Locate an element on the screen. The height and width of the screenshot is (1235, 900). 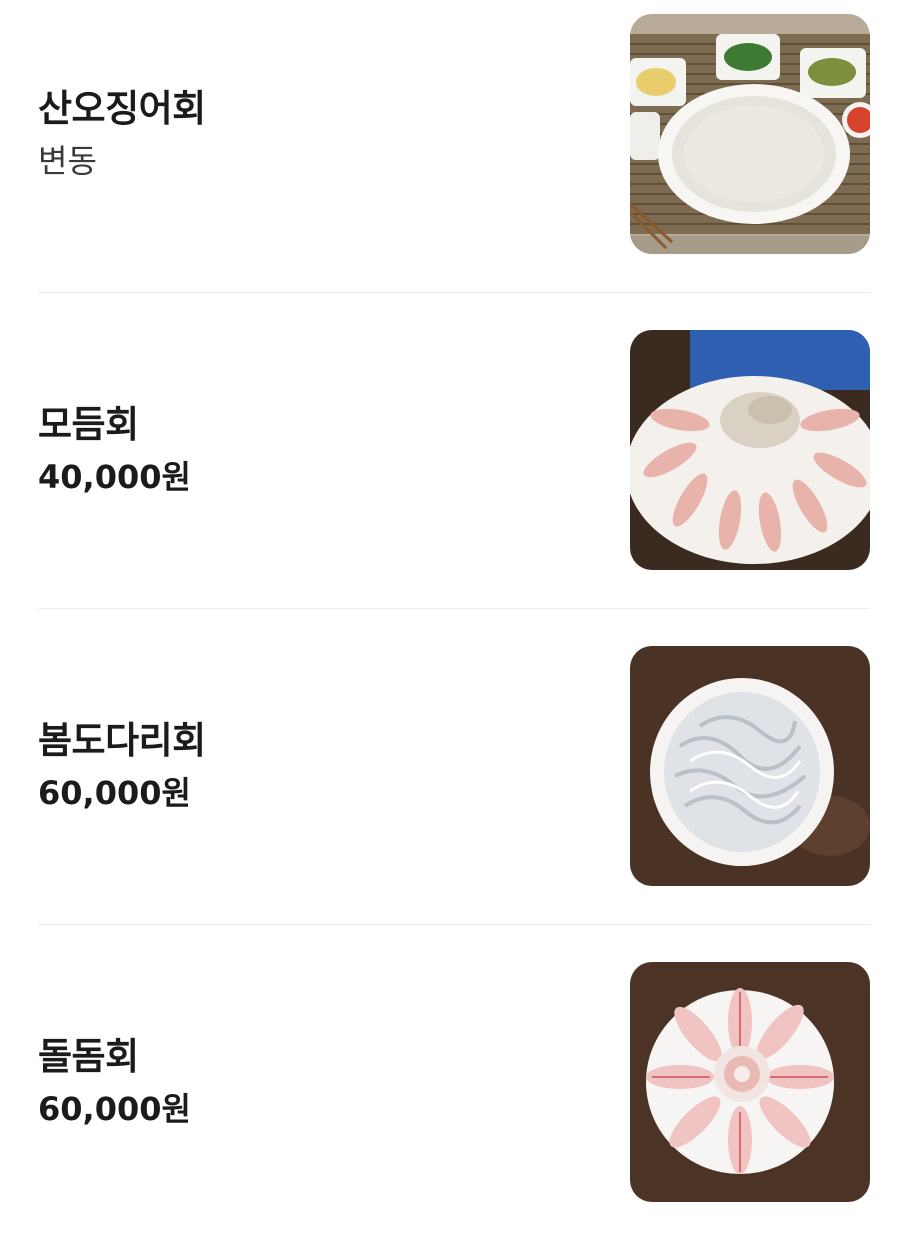
menu-item-name: 봄도다리회 is located at coordinates (122, 740).